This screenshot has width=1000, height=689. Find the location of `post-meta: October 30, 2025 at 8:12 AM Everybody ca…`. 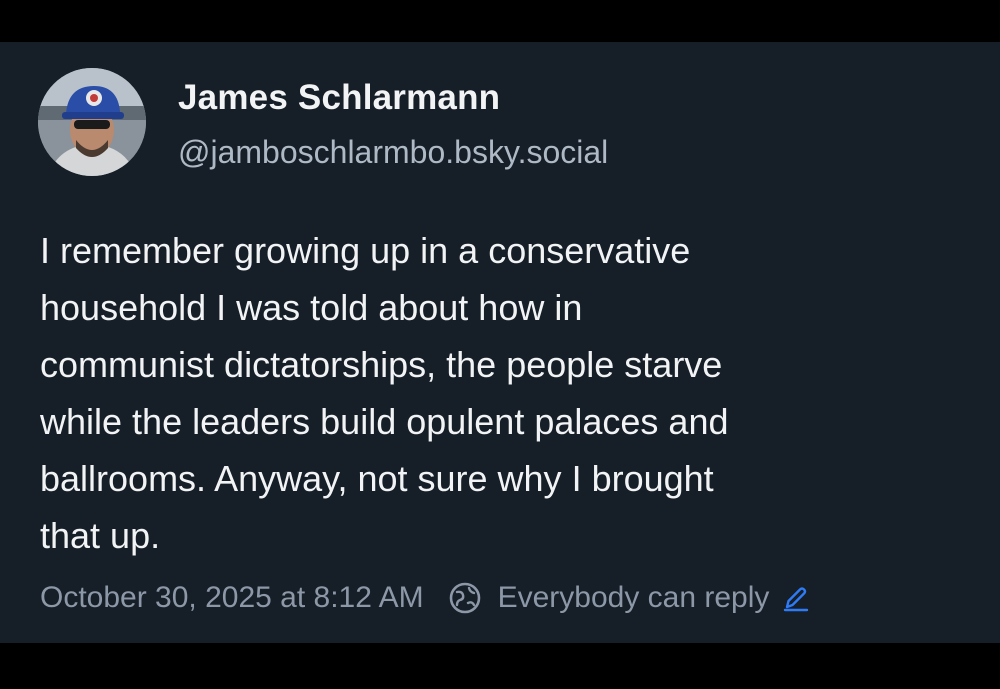

post-meta: October 30, 2025 at 8:12 AM Everybody ca… is located at coordinates (425, 598).